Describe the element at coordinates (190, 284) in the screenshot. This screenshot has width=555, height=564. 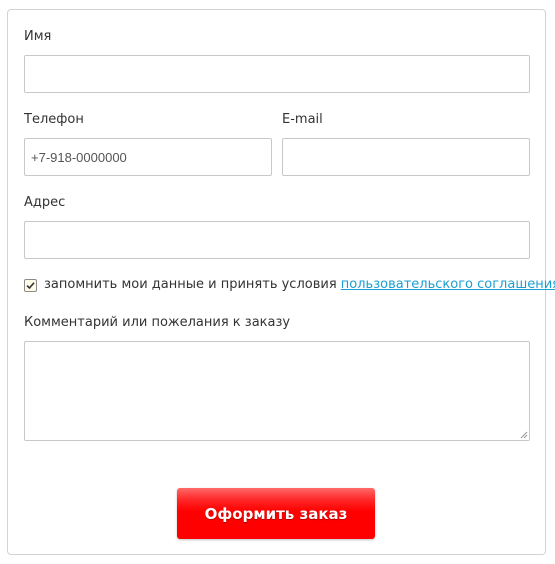
I see `agree-text: запомнить мои данные и принять условия` at that location.